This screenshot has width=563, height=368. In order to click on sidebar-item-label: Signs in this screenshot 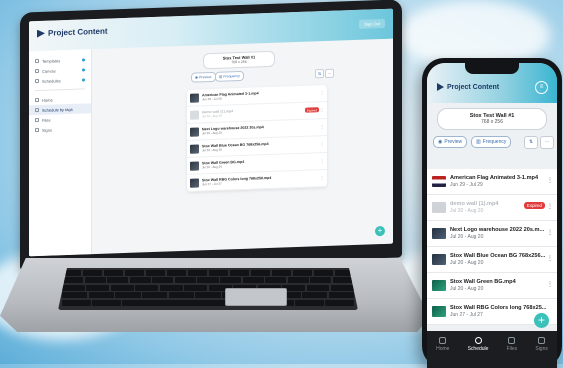, I will do `click(47, 130)`.